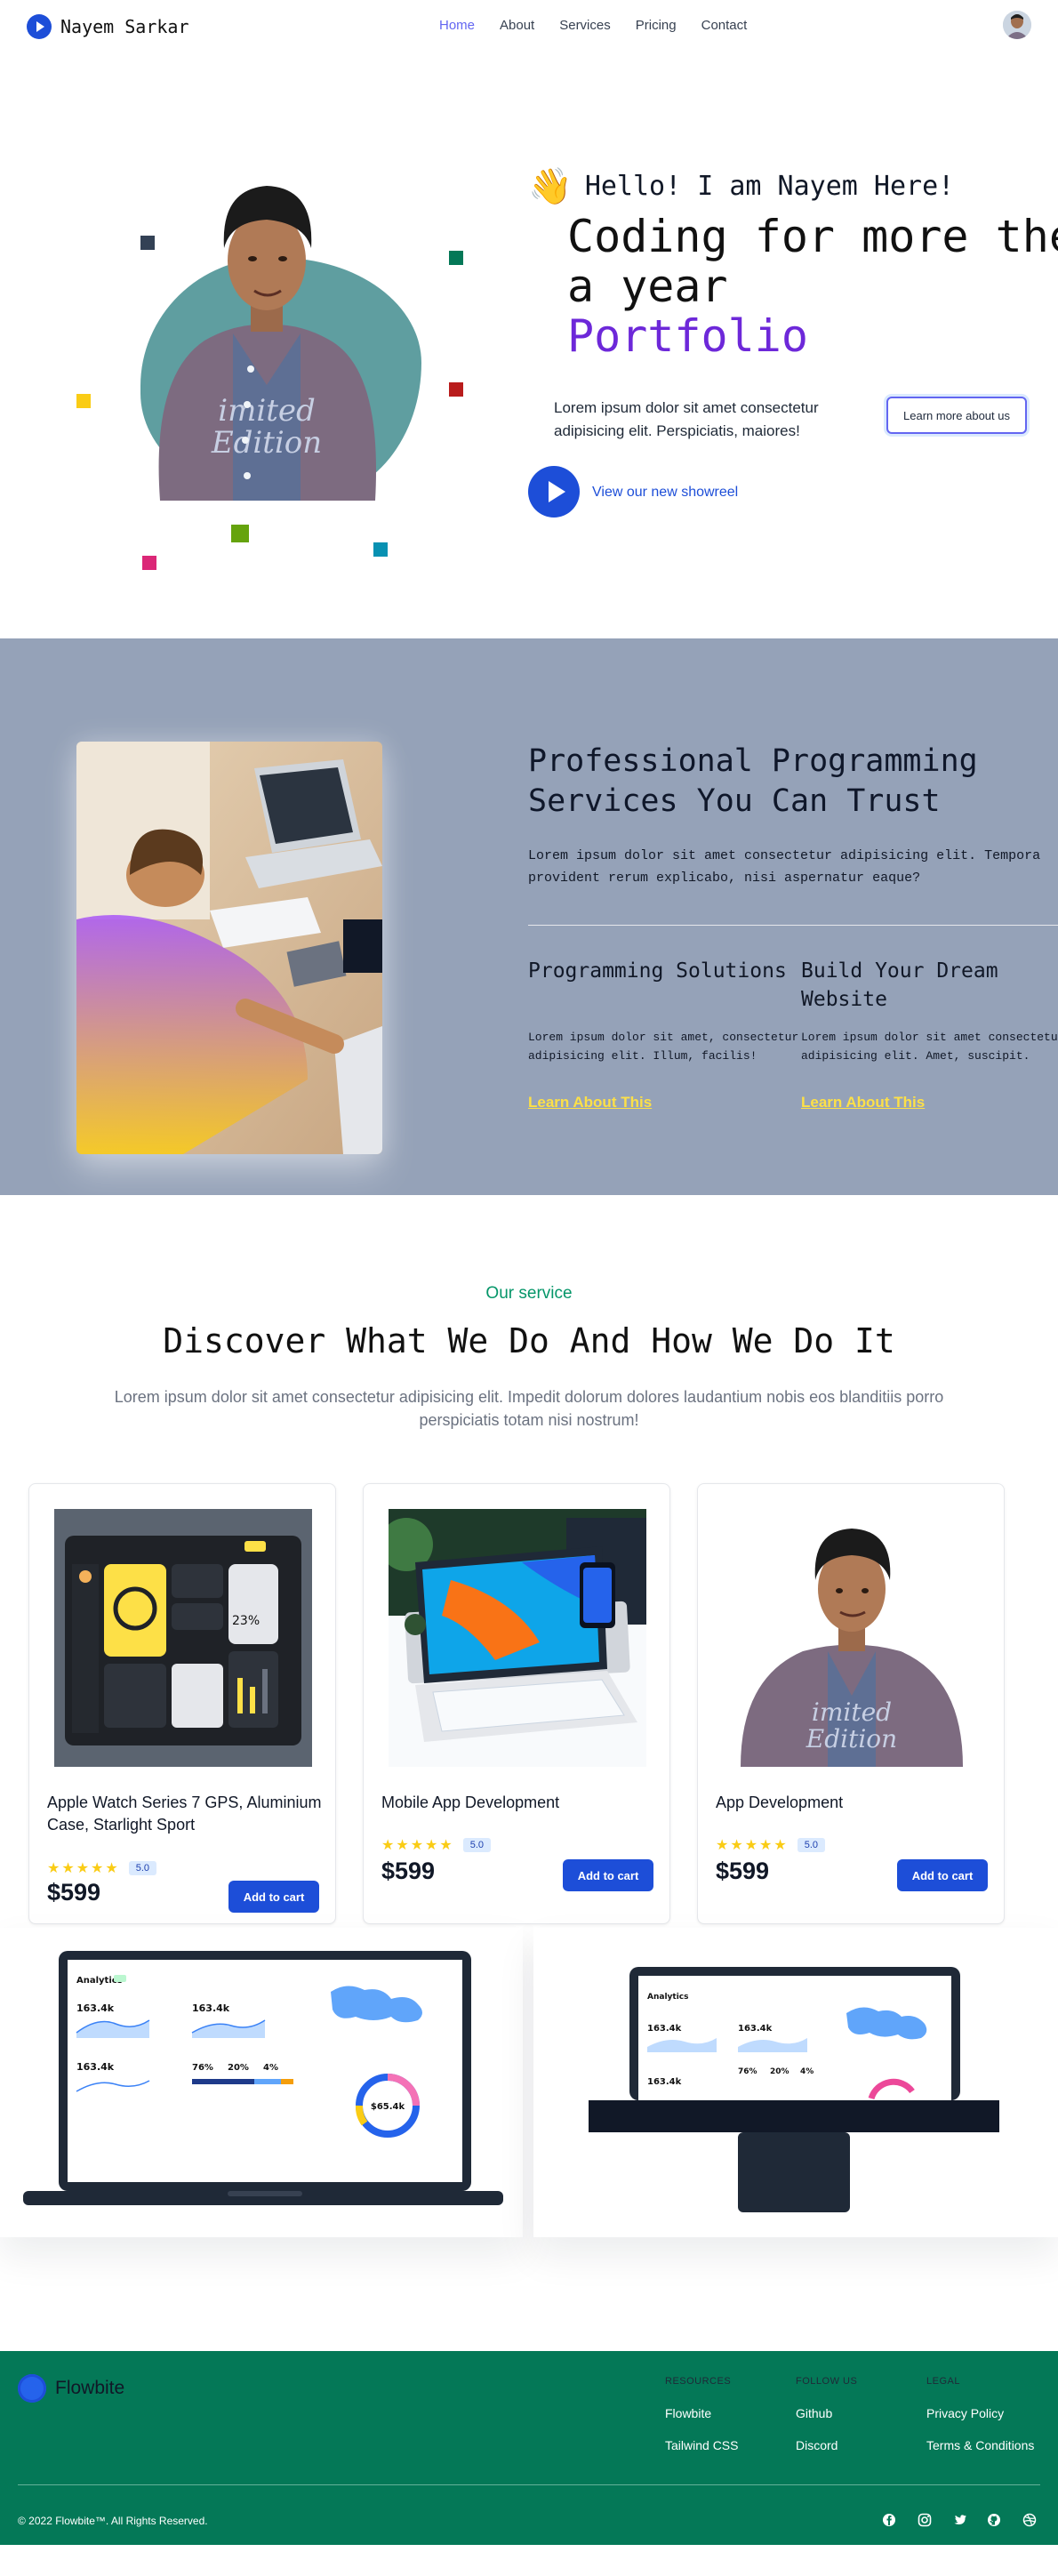 The width and height of the screenshot is (1058, 2576). I want to click on copyright: © 2022 Flowbite™. All Rights Reserved., so click(113, 2521).